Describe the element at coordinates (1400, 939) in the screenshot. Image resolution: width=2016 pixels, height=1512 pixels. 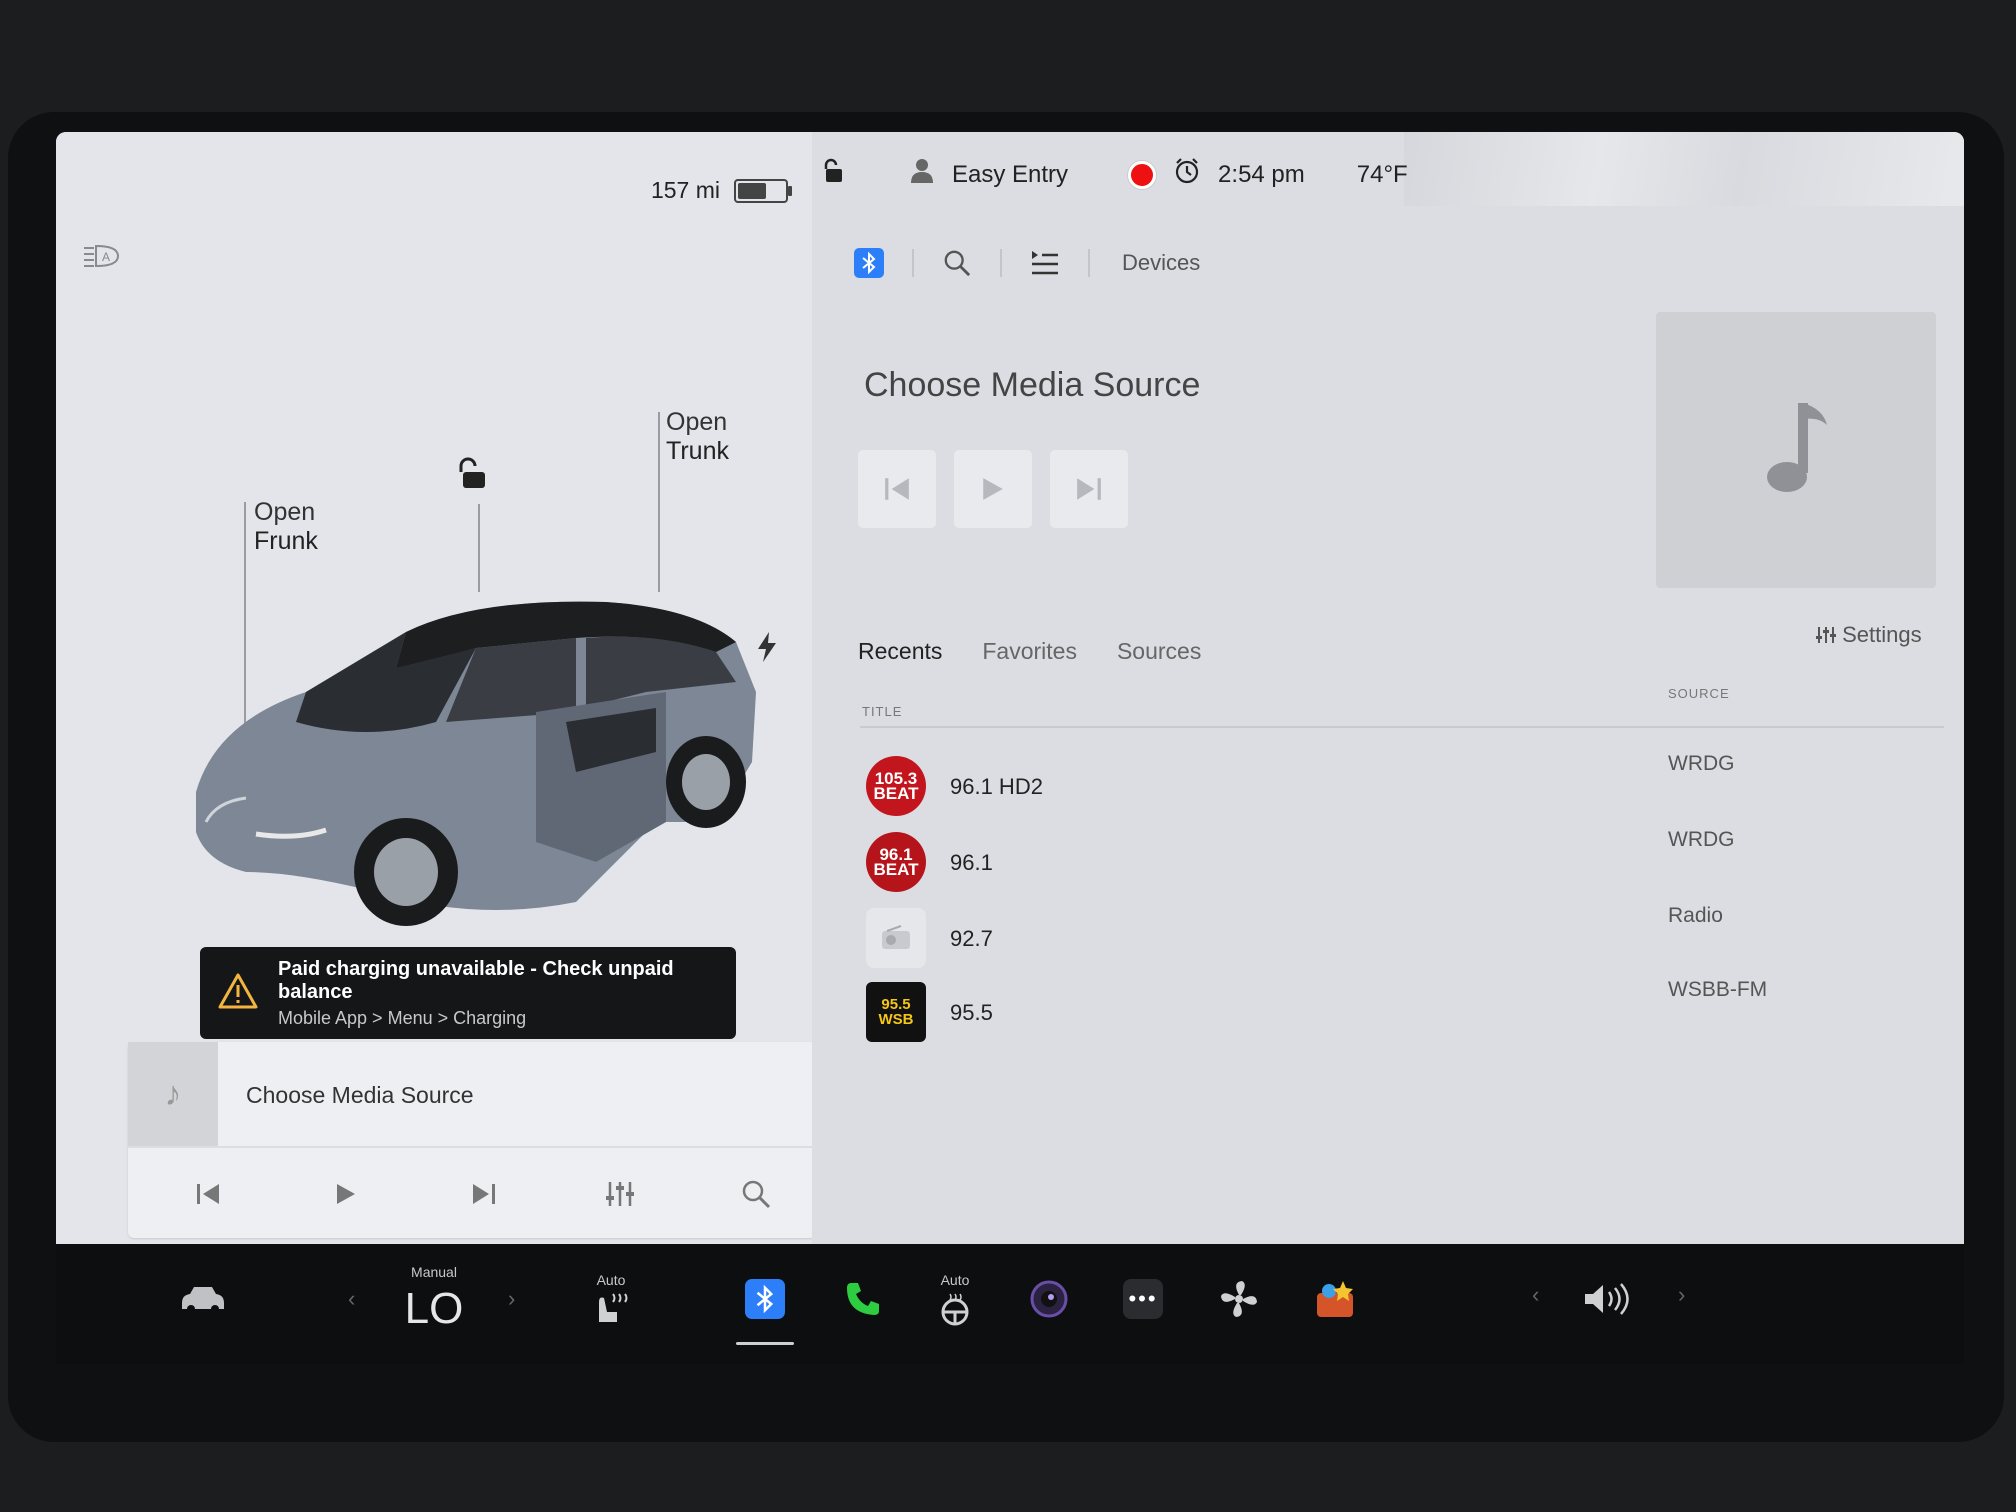
I see `recent-station-row: 92.7 Radio` at that location.